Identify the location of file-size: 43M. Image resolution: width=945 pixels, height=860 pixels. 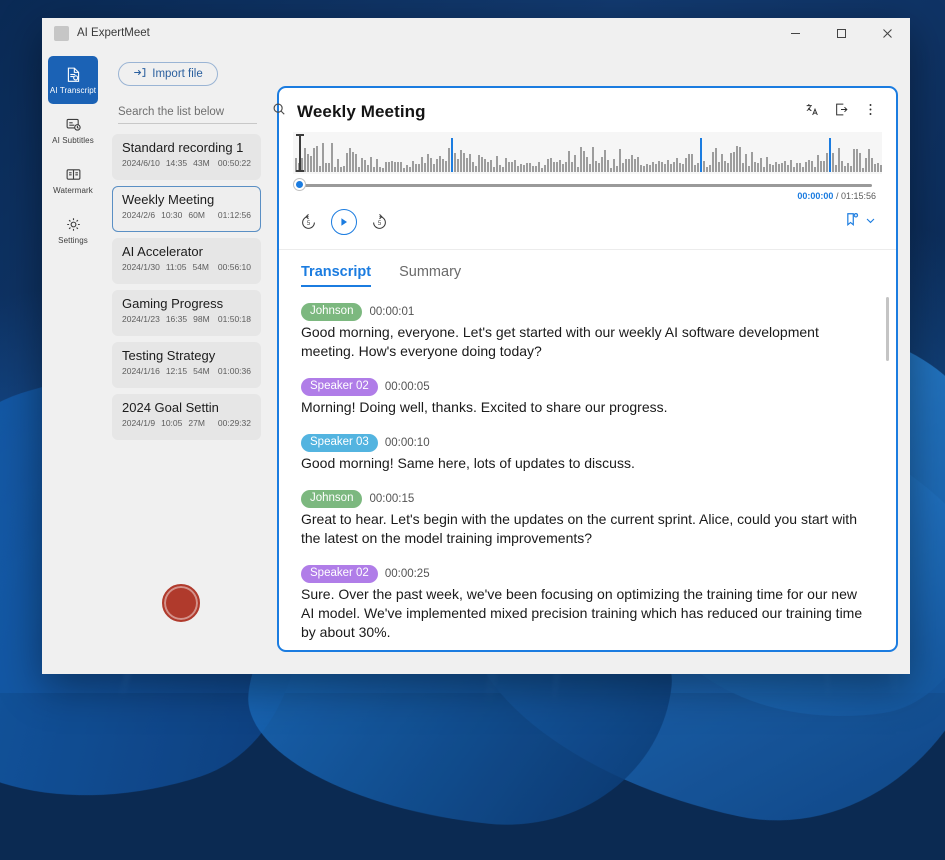
(201, 163).